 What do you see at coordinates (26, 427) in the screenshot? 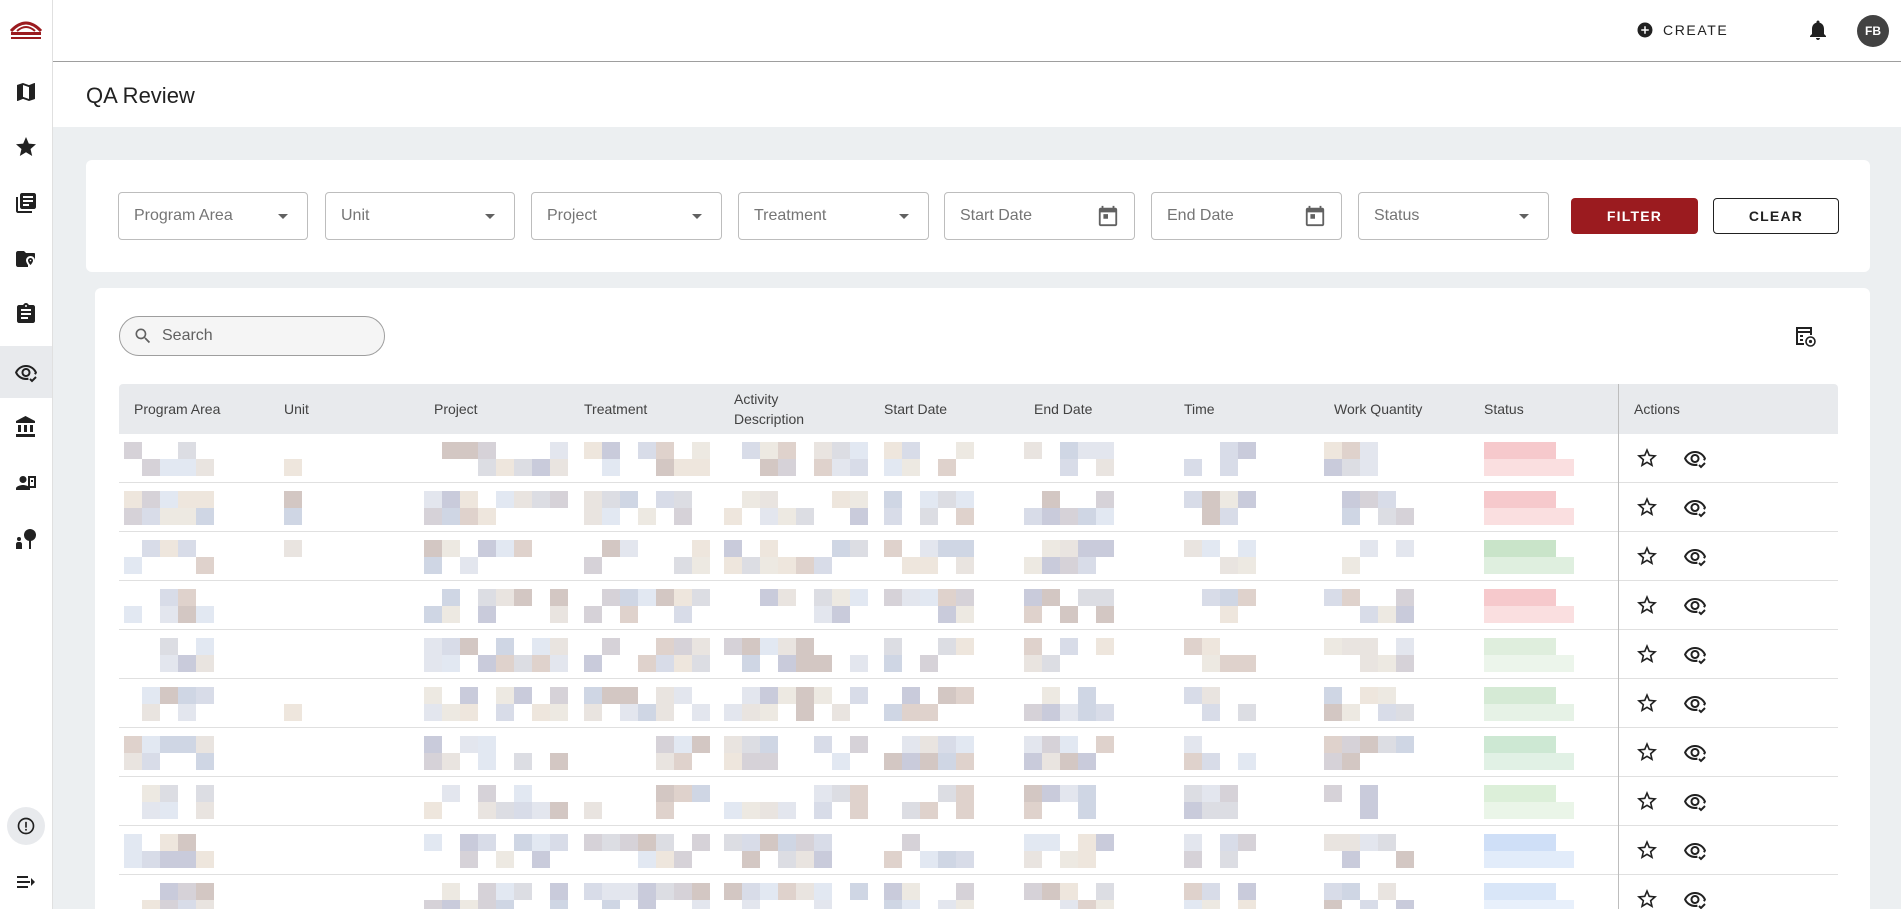
I see `bank-icon` at bounding box center [26, 427].